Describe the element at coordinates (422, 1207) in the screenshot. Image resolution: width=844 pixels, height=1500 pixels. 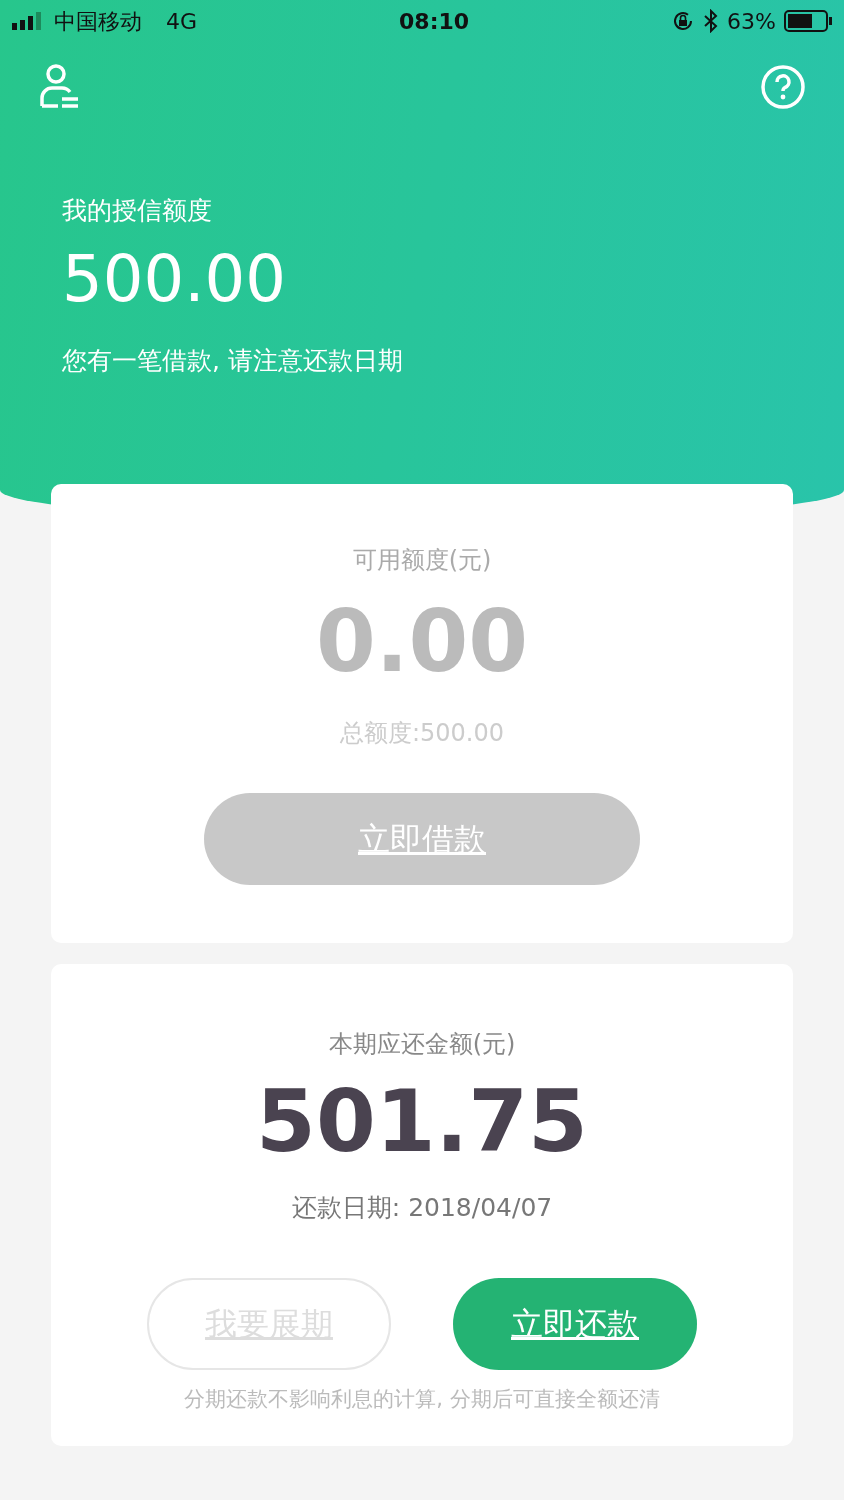
I see `repayment-date: 还款日期: 2018/04/07` at that location.